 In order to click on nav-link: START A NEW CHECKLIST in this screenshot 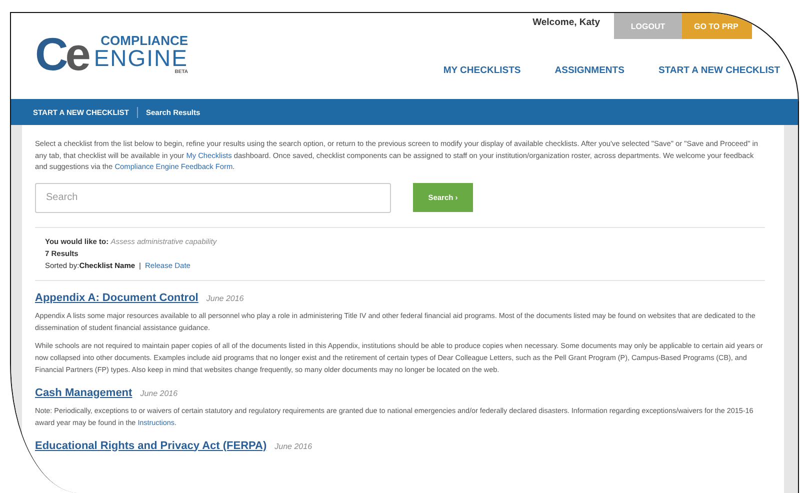, I will do `click(719, 70)`.